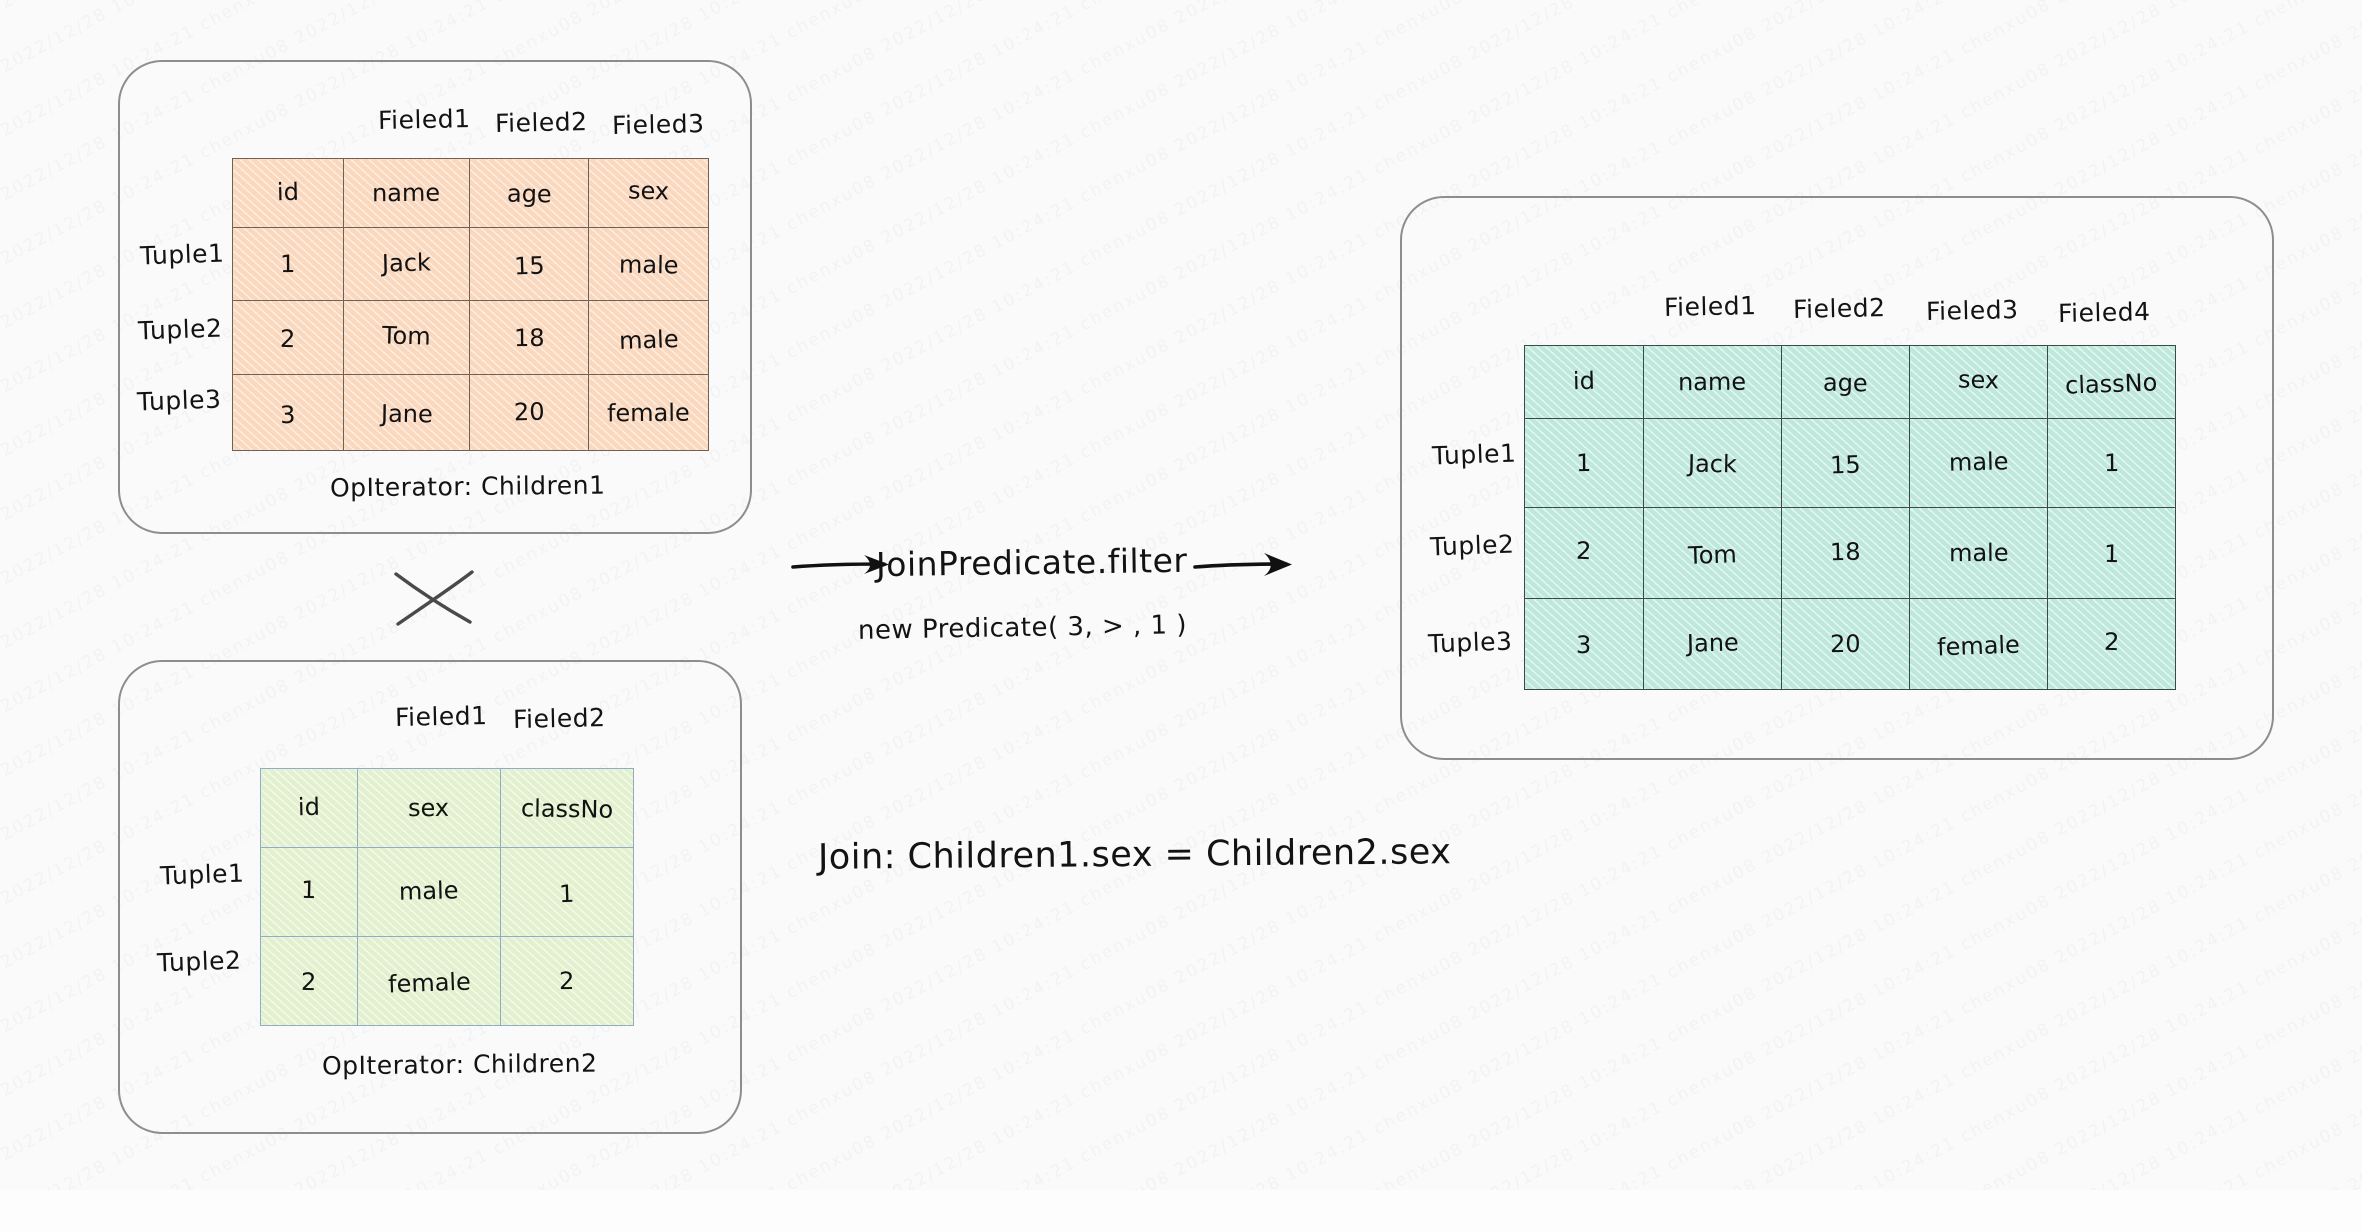 Image resolution: width=2362 pixels, height=1232 pixels. Describe the element at coordinates (470, 337) in the screenshot. I see `table-row: 2 Tom 18 male` at that location.